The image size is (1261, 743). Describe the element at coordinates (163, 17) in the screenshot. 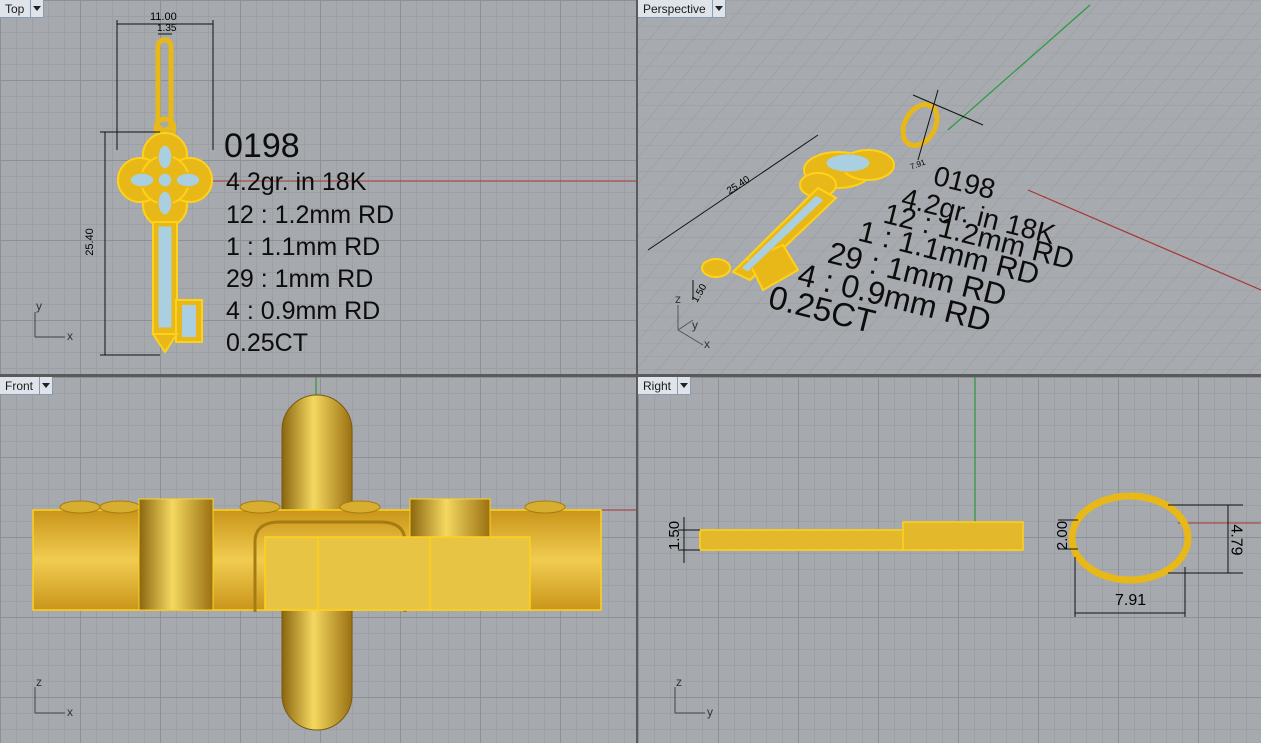

I see `dim-top-width: 11.00` at that location.